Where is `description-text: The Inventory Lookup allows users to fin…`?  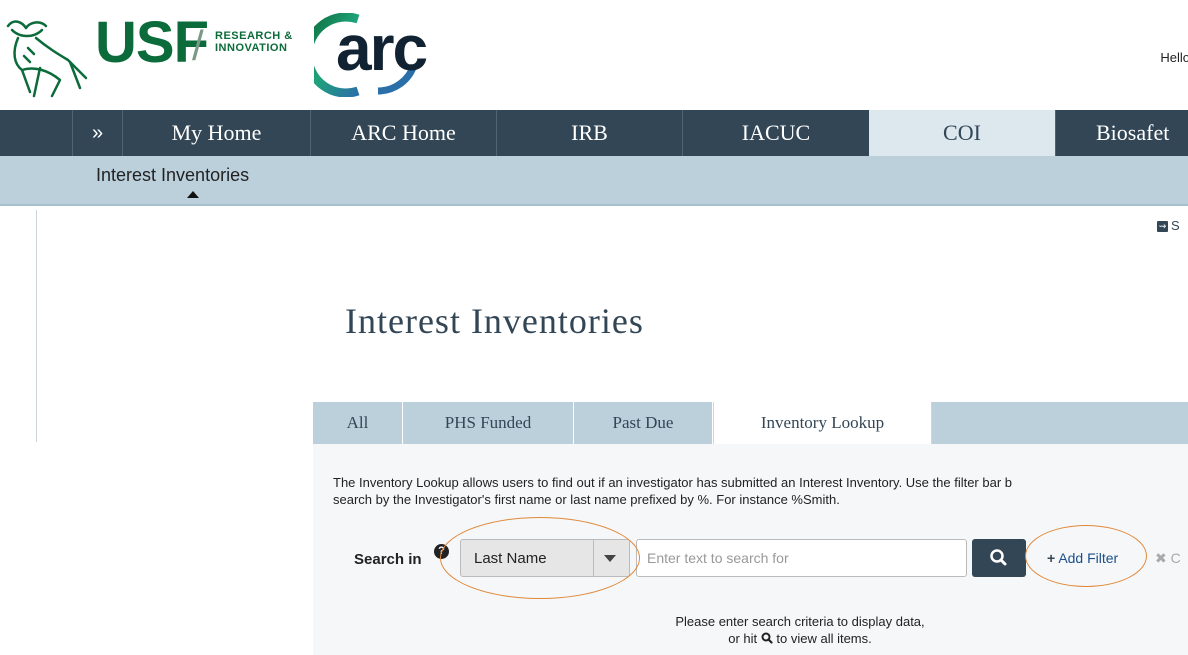
description-text: The Inventory Lookup allows users to fin… is located at coordinates (760, 491).